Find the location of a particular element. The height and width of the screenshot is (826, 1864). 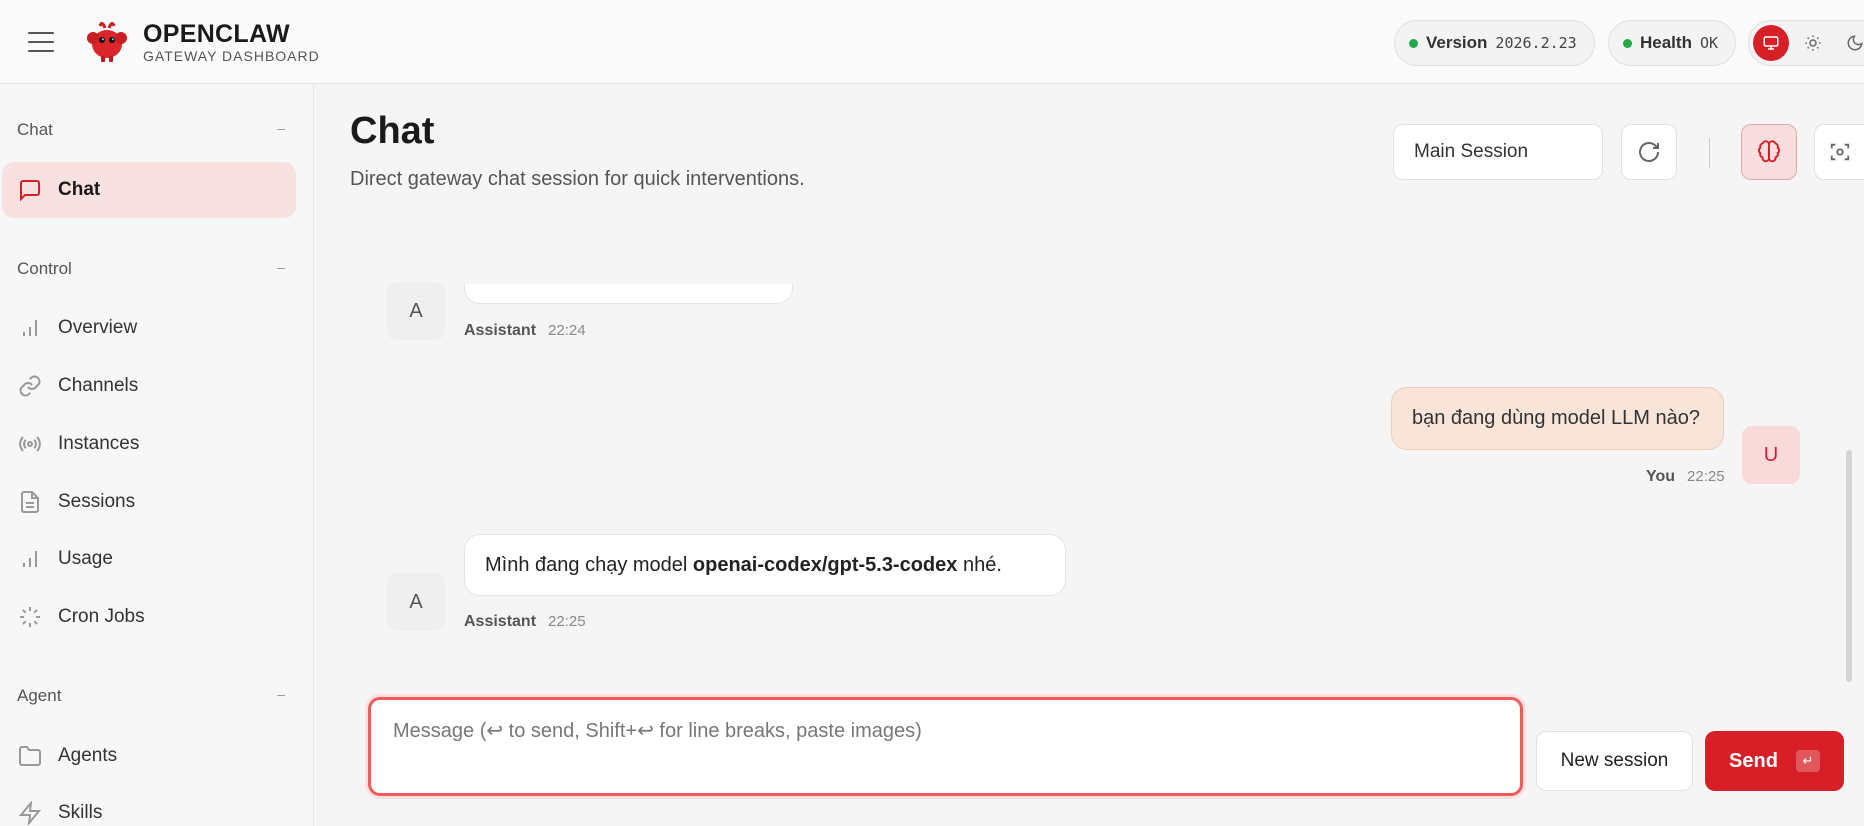

message-meta: Assistant 22:24 is located at coordinates (525, 331).